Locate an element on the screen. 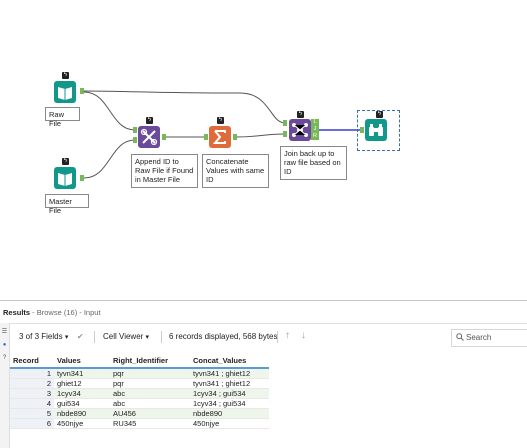 This screenshot has height=448, width=527. search-icon is located at coordinates (460, 337).